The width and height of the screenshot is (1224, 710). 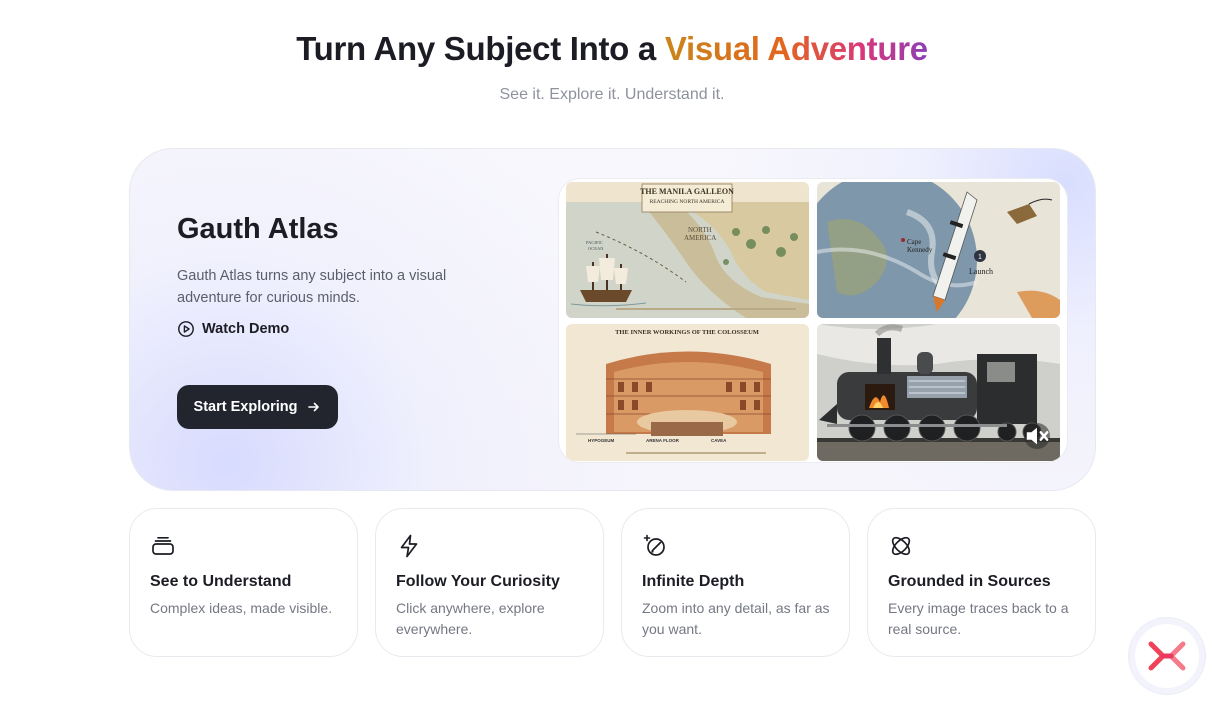 What do you see at coordinates (596, 248) in the screenshot?
I see `map-label: OCEAN` at bounding box center [596, 248].